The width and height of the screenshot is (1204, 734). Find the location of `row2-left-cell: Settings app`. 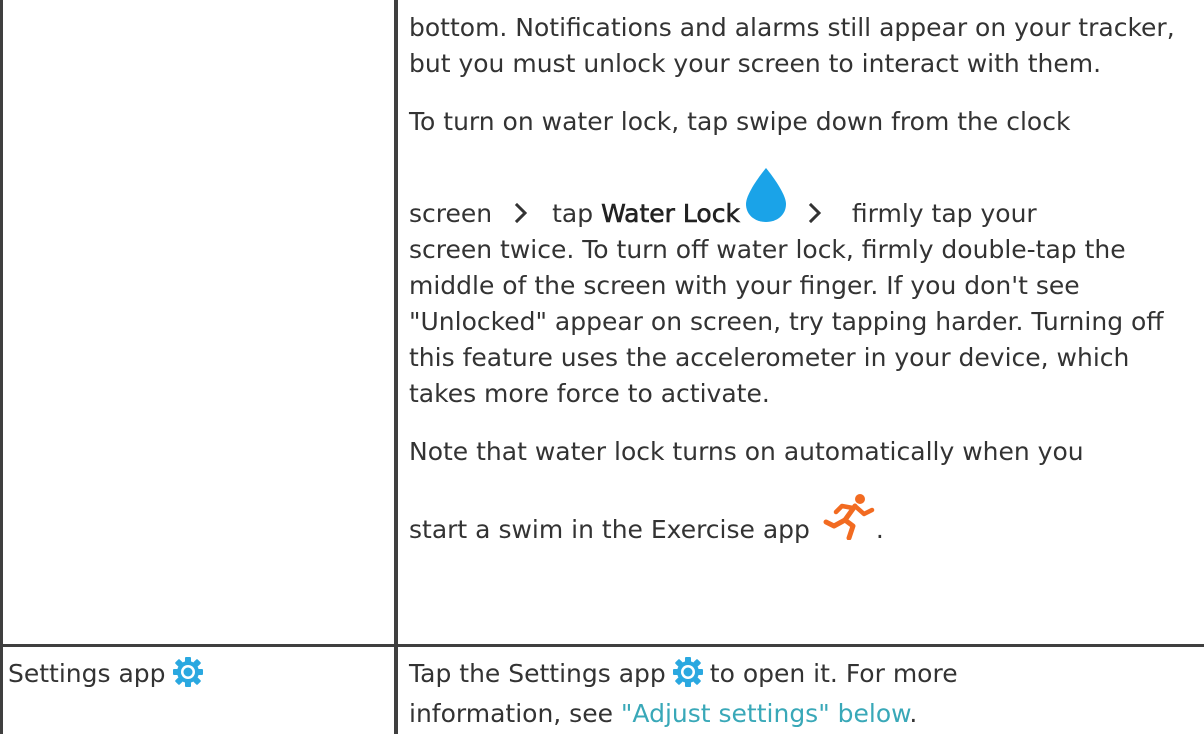

row2-left-cell: Settings app is located at coordinates (198, 674).